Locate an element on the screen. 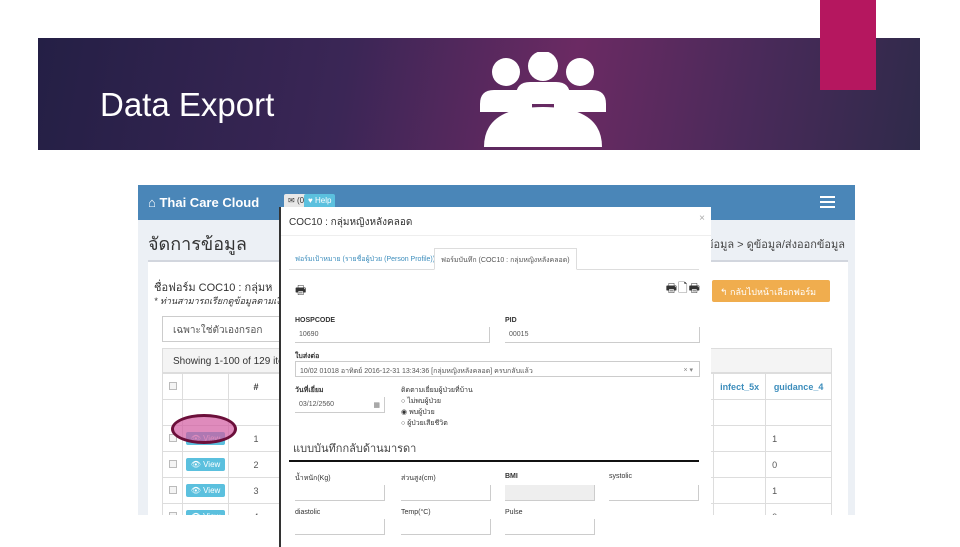 This screenshot has height=547, width=960. export-icons: 🖶🗋🖶 is located at coordinates (683, 289).